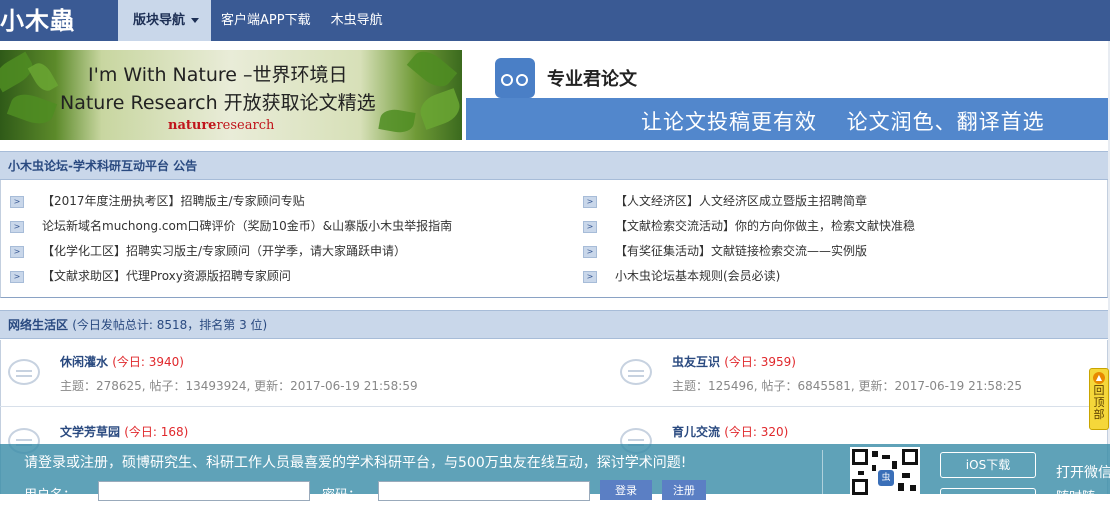 The width and height of the screenshot is (1110, 505). Describe the element at coordinates (50, 21) in the screenshot. I see `site-logo: 小木蟲` at that location.